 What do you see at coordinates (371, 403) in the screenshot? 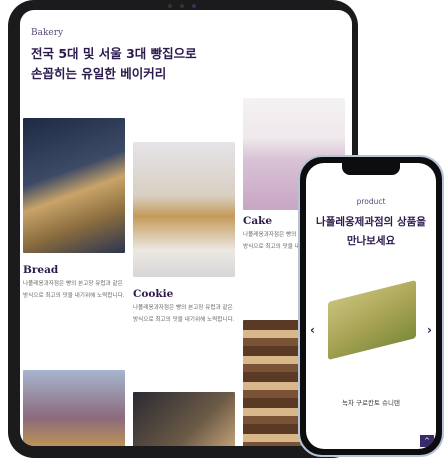
I see `product-name: 녹차 구로칸토 슈니텐` at bounding box center [371, 403].